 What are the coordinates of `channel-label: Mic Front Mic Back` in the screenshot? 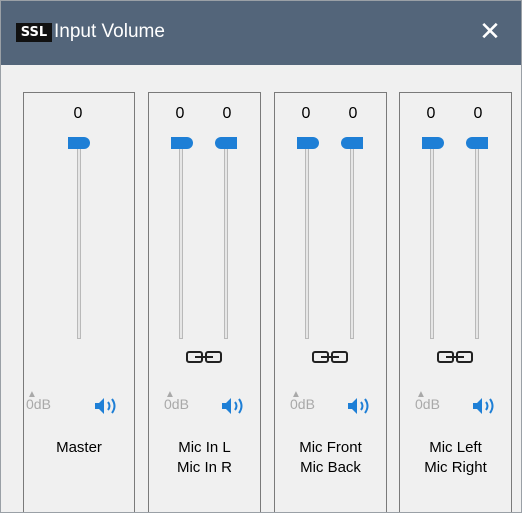 It's located at (330, 457).